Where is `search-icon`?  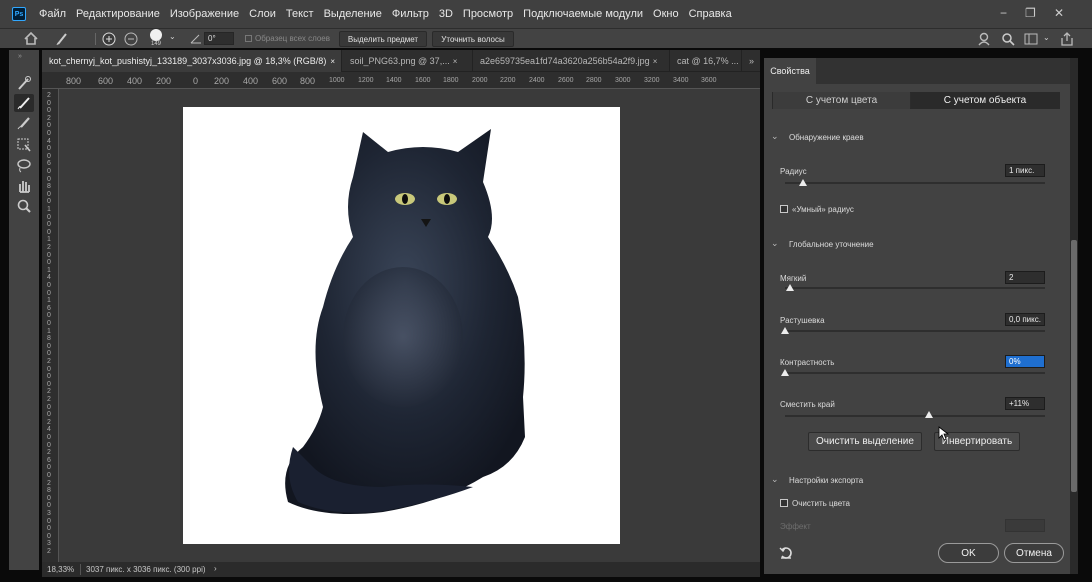 search-icon is located at coordinates (1008, 39).